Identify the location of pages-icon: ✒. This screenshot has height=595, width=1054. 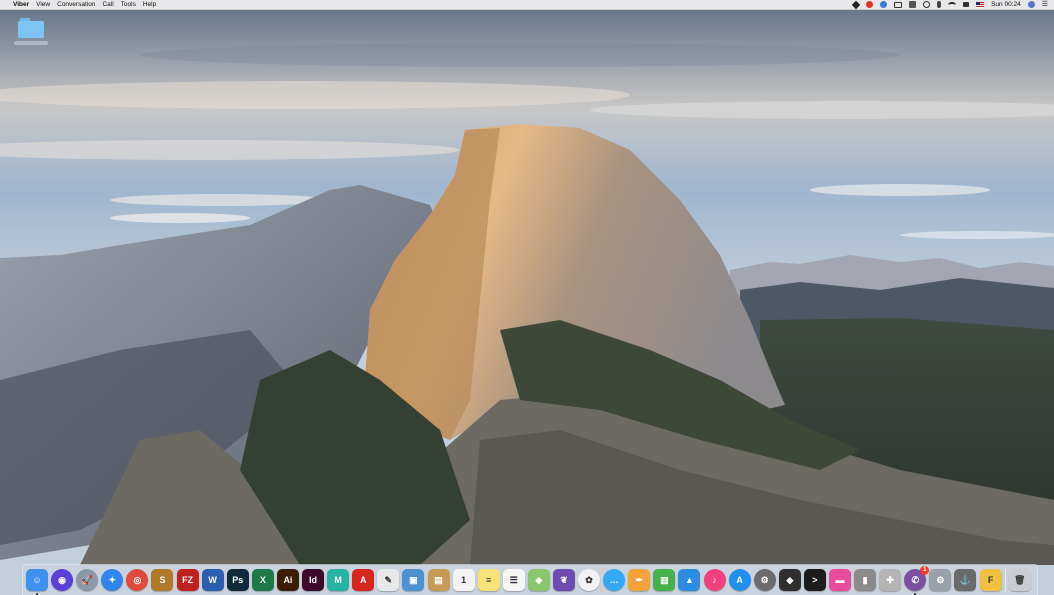
(639, 579).